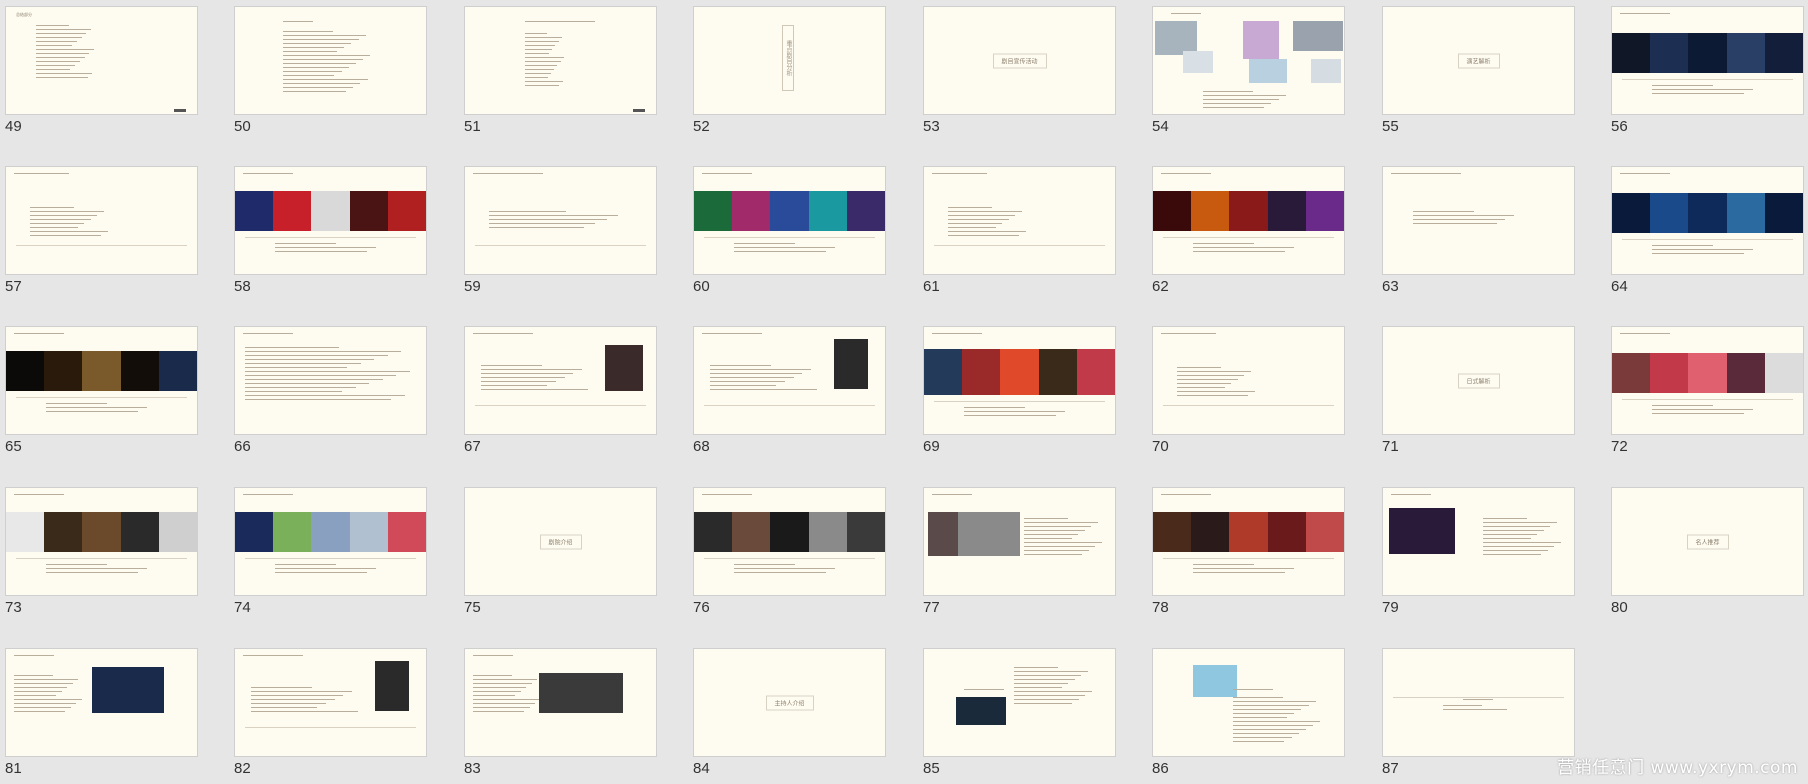  I want to click on slide-thumbnail: 主持人介绍, so click(789, 702).